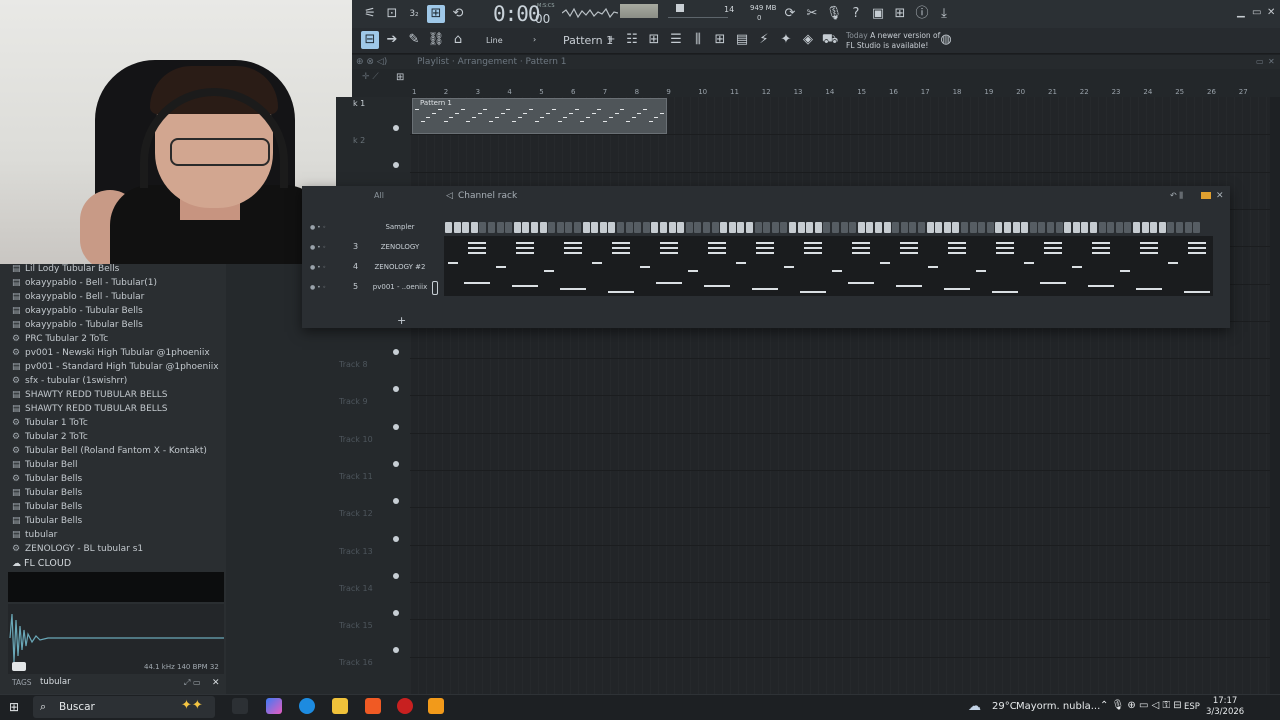 The image size is (1280, 720). Describe the element at coordinates (517, 14) in the screenshot. I see `time-display: 0:00` at that location.